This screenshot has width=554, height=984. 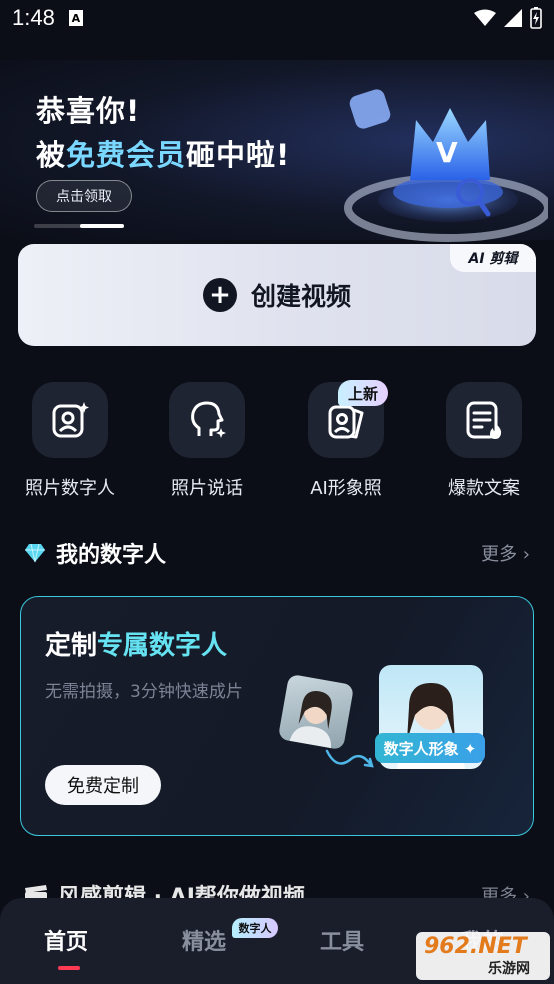 What do you see at coordinates (277, 441) in the screenshot?
I see `feature-grid: 照片数字人 照片说话 上新 AI形象照 爆款文案` at bounding box center [277, 441].